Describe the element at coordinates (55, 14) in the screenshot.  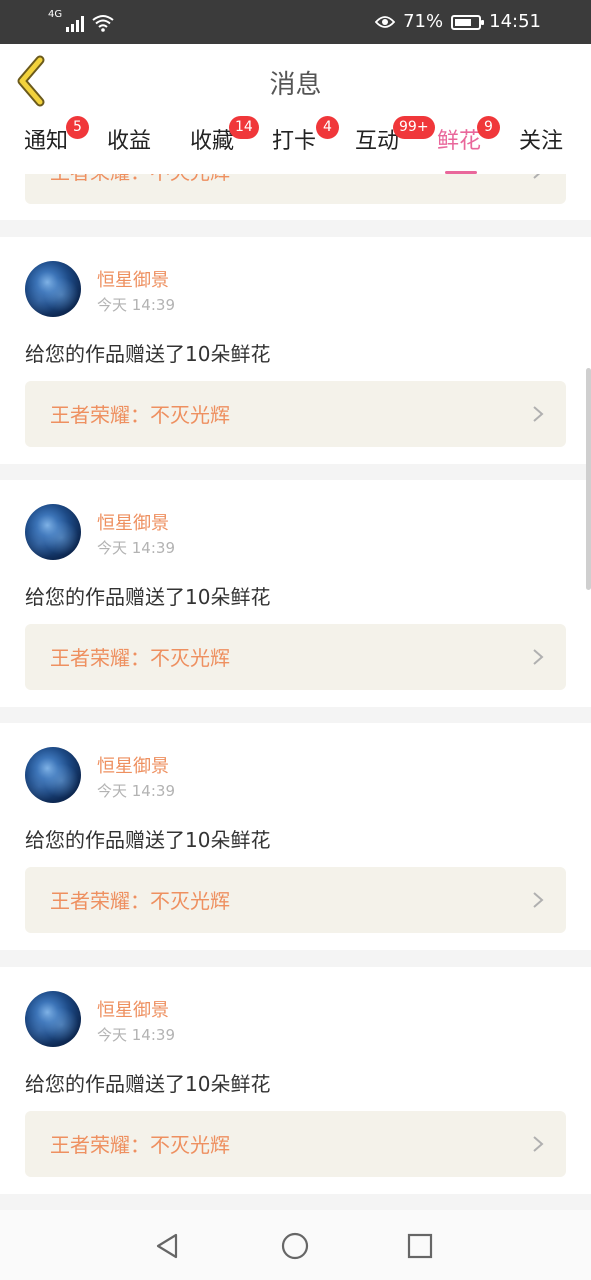
I see `network-type-label: 4G` at that location.